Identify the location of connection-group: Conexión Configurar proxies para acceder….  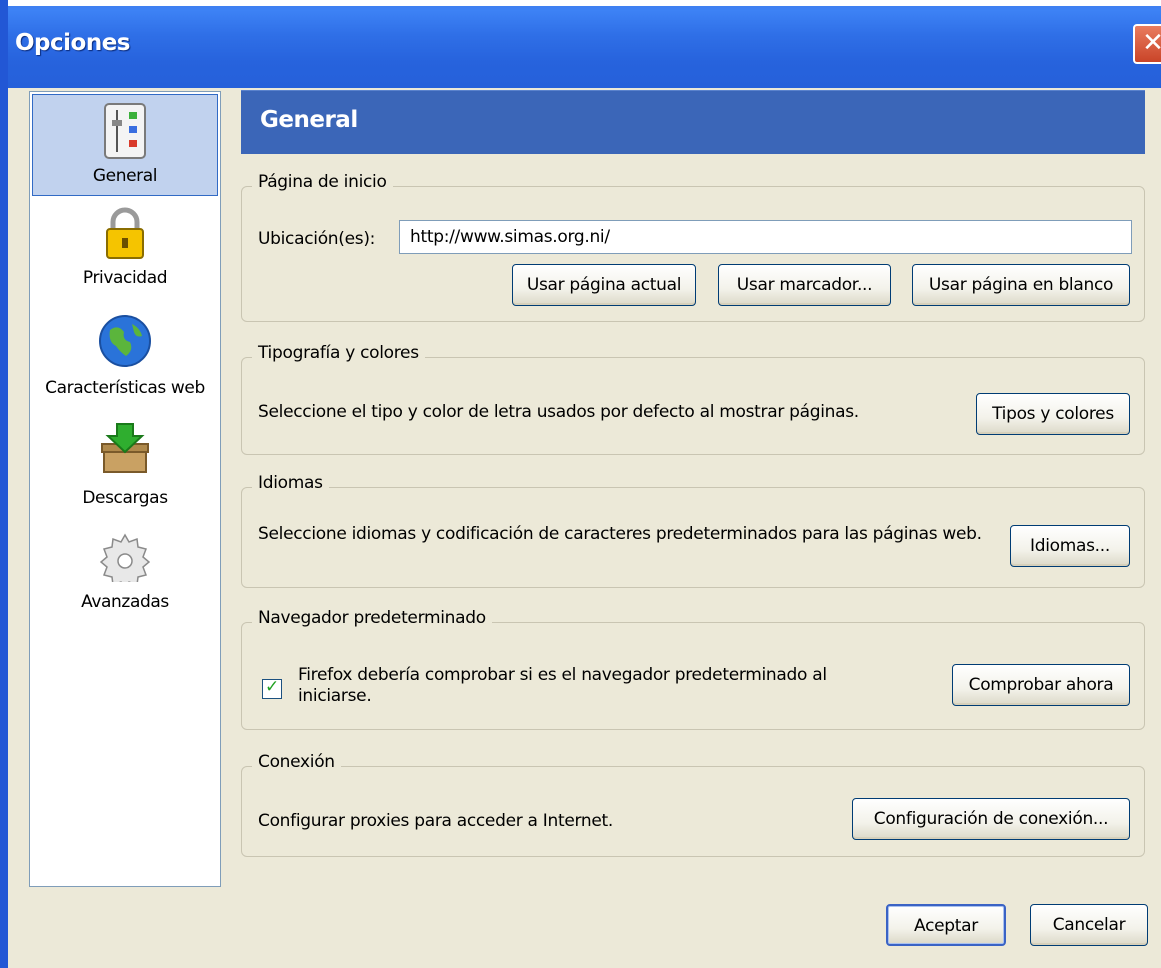
(693, 804).